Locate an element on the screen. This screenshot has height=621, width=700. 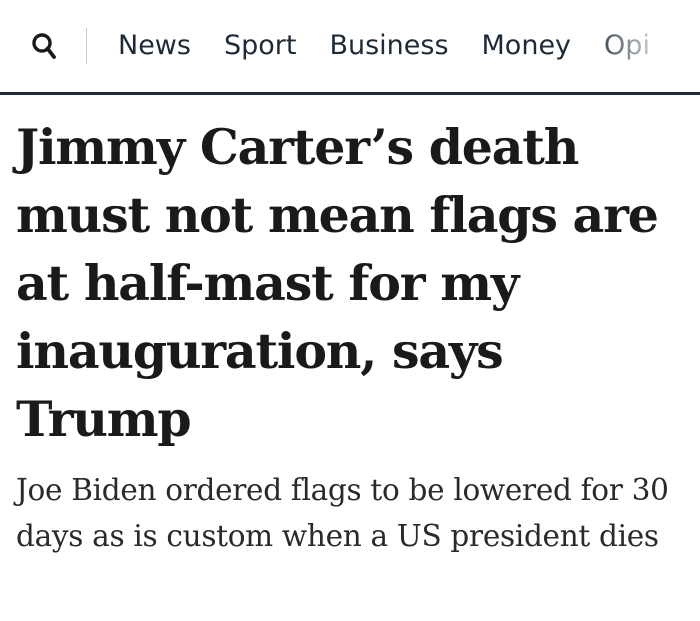
search-button is located at coordinates (45, 46).